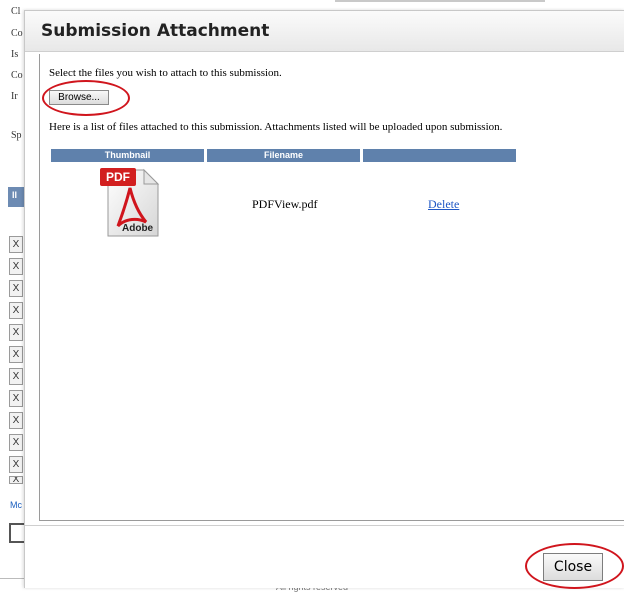 This screenshot has width=624, height=596. I want to click on delete-attachment-link: Delete, so click(443, 204).